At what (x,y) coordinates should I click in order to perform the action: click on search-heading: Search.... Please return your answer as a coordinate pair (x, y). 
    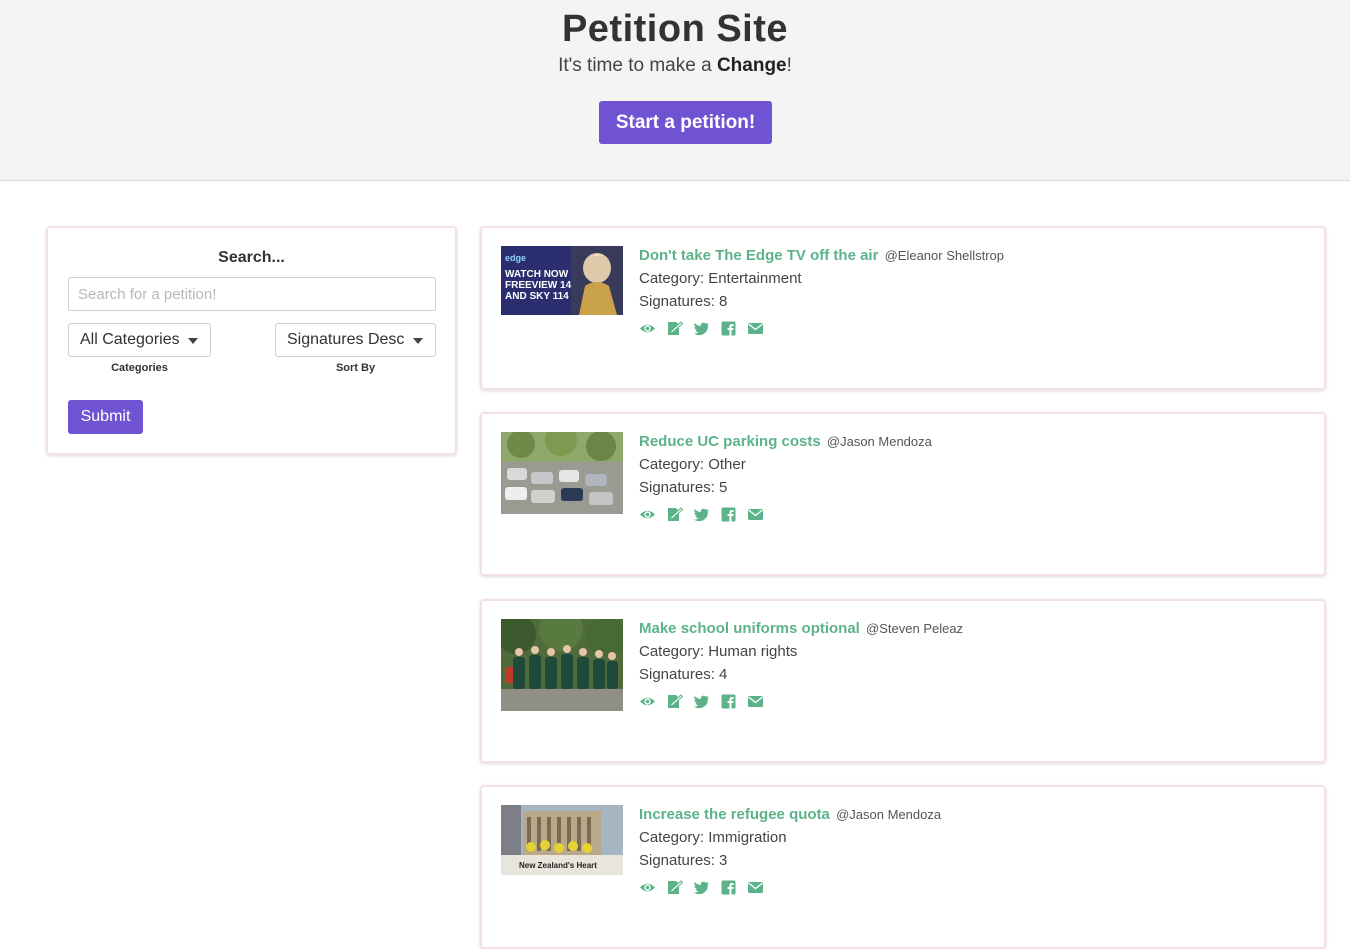
    Looking at the image, I should click on (251, 257).